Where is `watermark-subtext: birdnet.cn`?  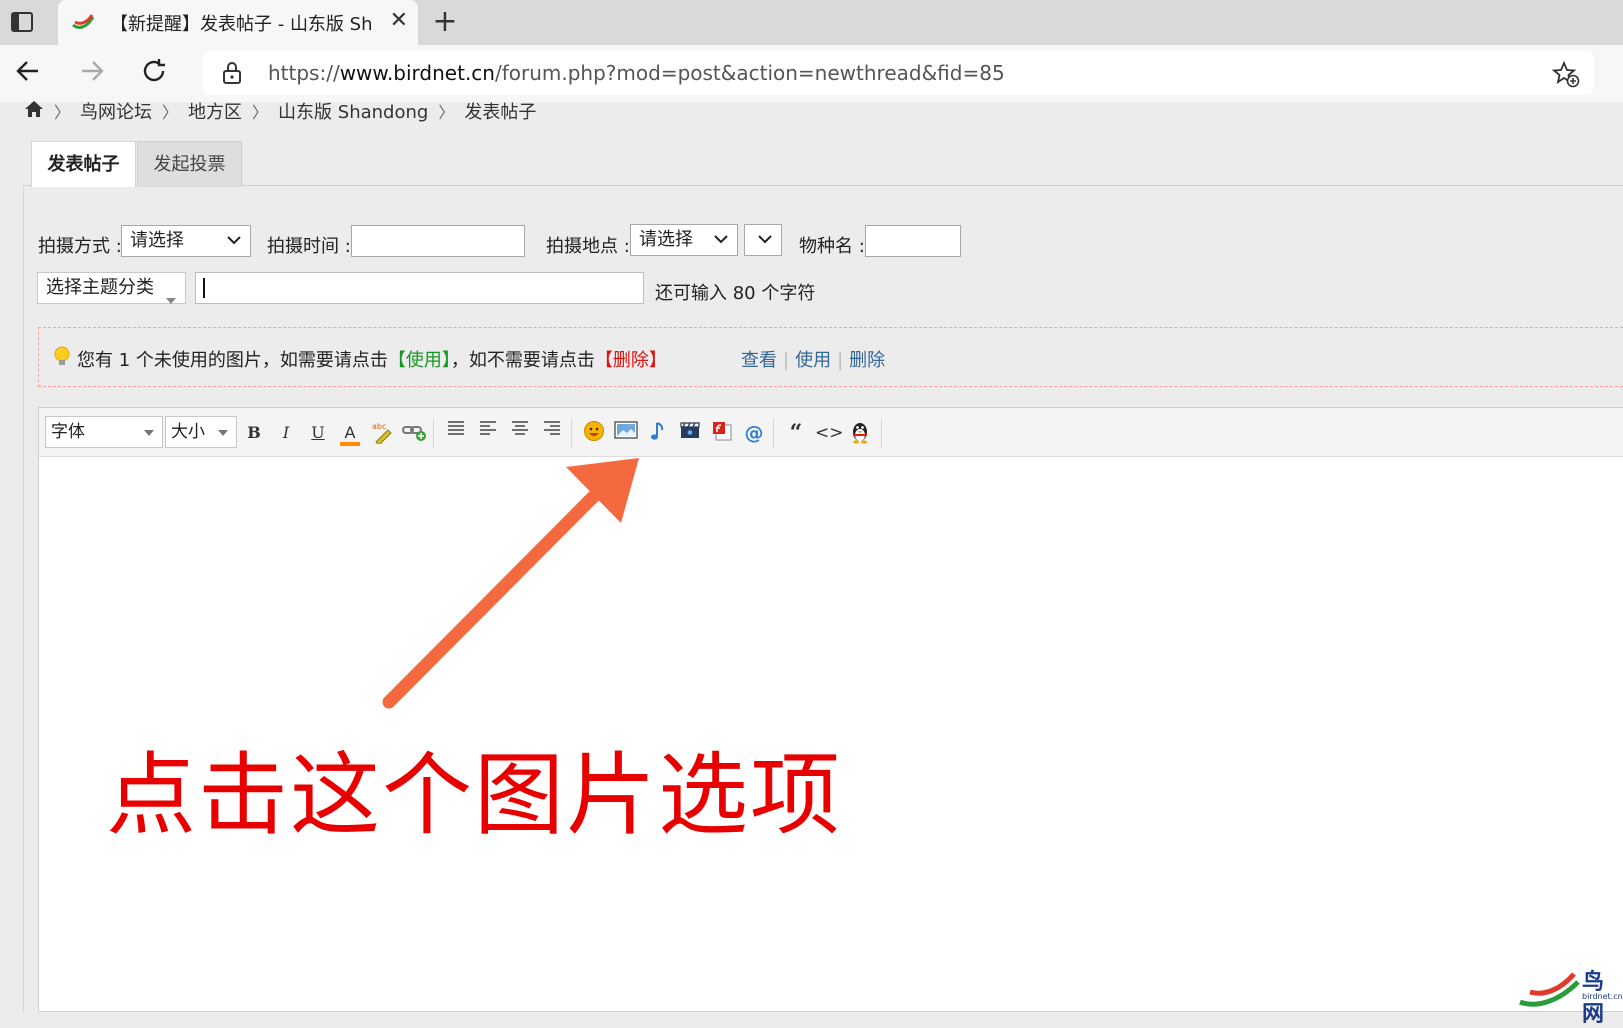
watermark-subtext: birdnet.cn is located at coordinates (1602, 996).